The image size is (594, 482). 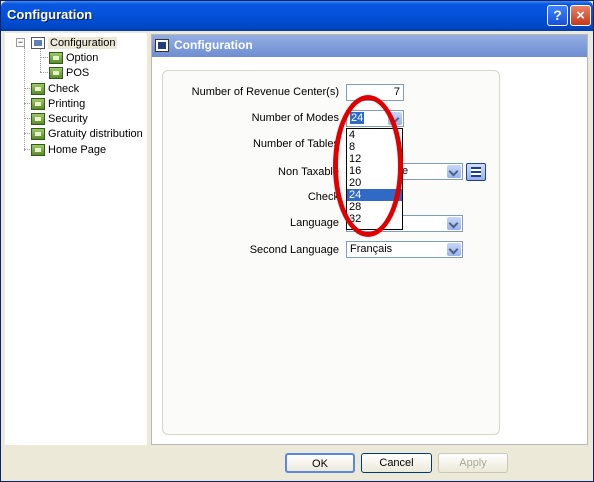 What do you see at coordinates (374, 195) in the screenshot?
I see `dropdown-option-selected: 24` at bounding box center [374, 195].